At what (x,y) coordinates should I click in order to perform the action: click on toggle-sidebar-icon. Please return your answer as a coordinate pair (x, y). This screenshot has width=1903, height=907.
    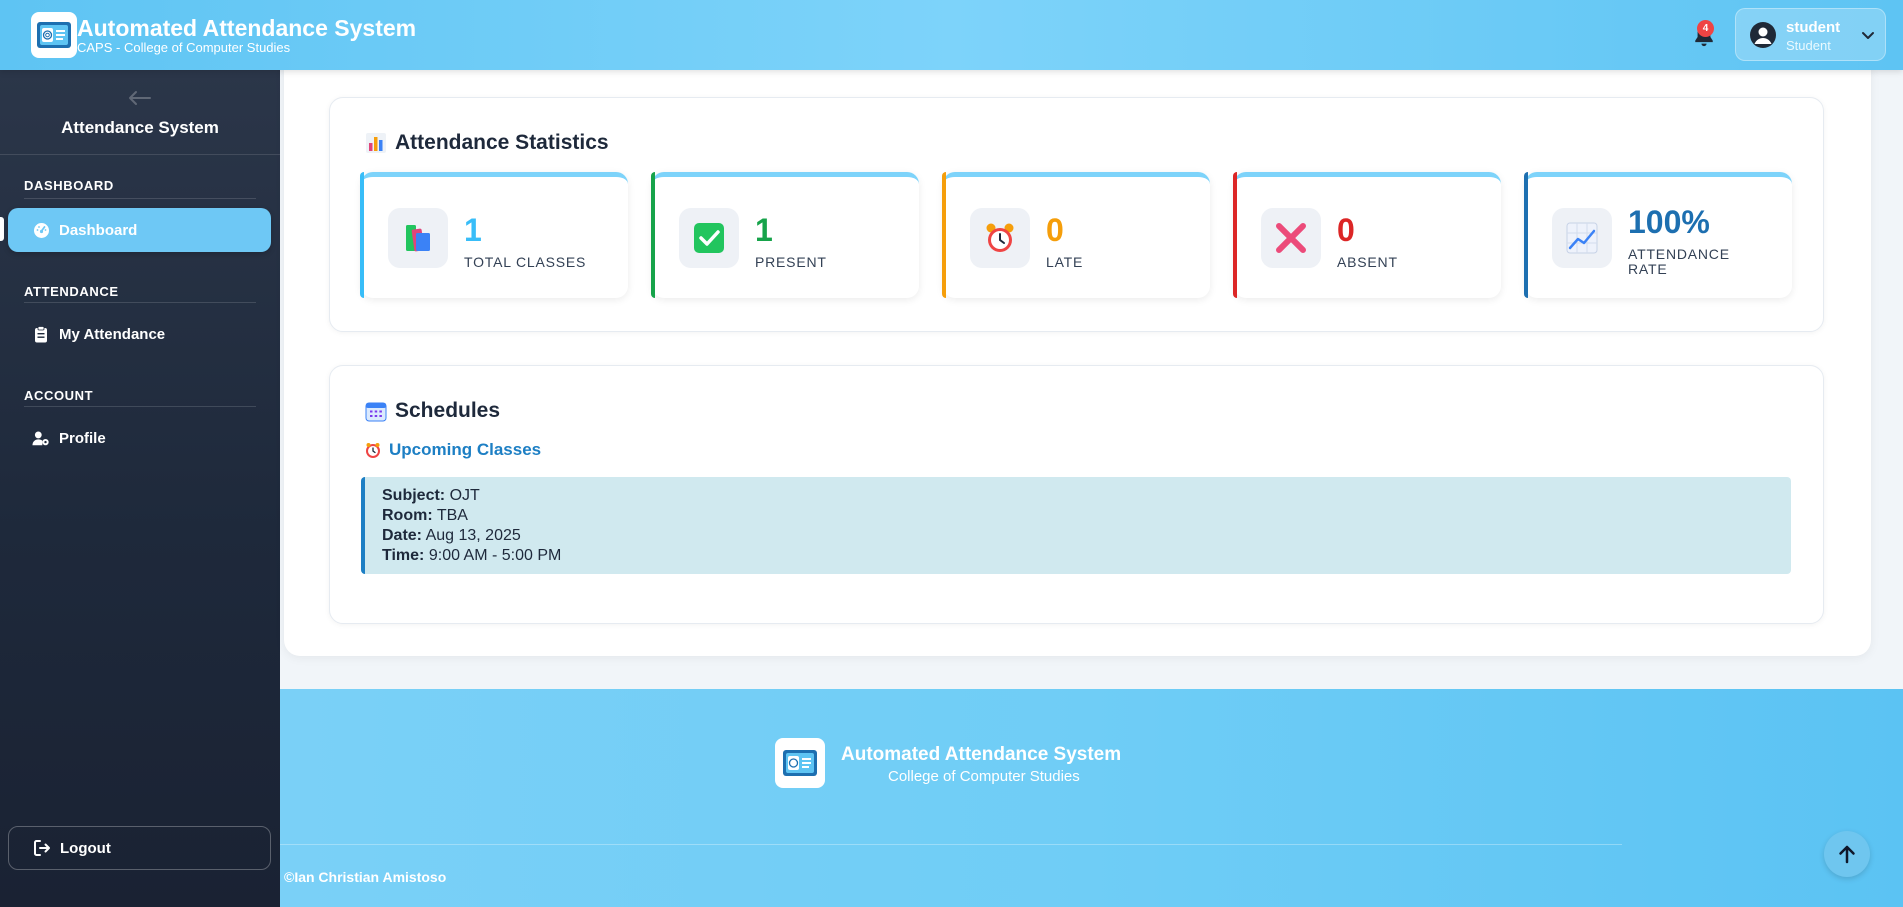
    Looking at the image, I should click on (140, 98).